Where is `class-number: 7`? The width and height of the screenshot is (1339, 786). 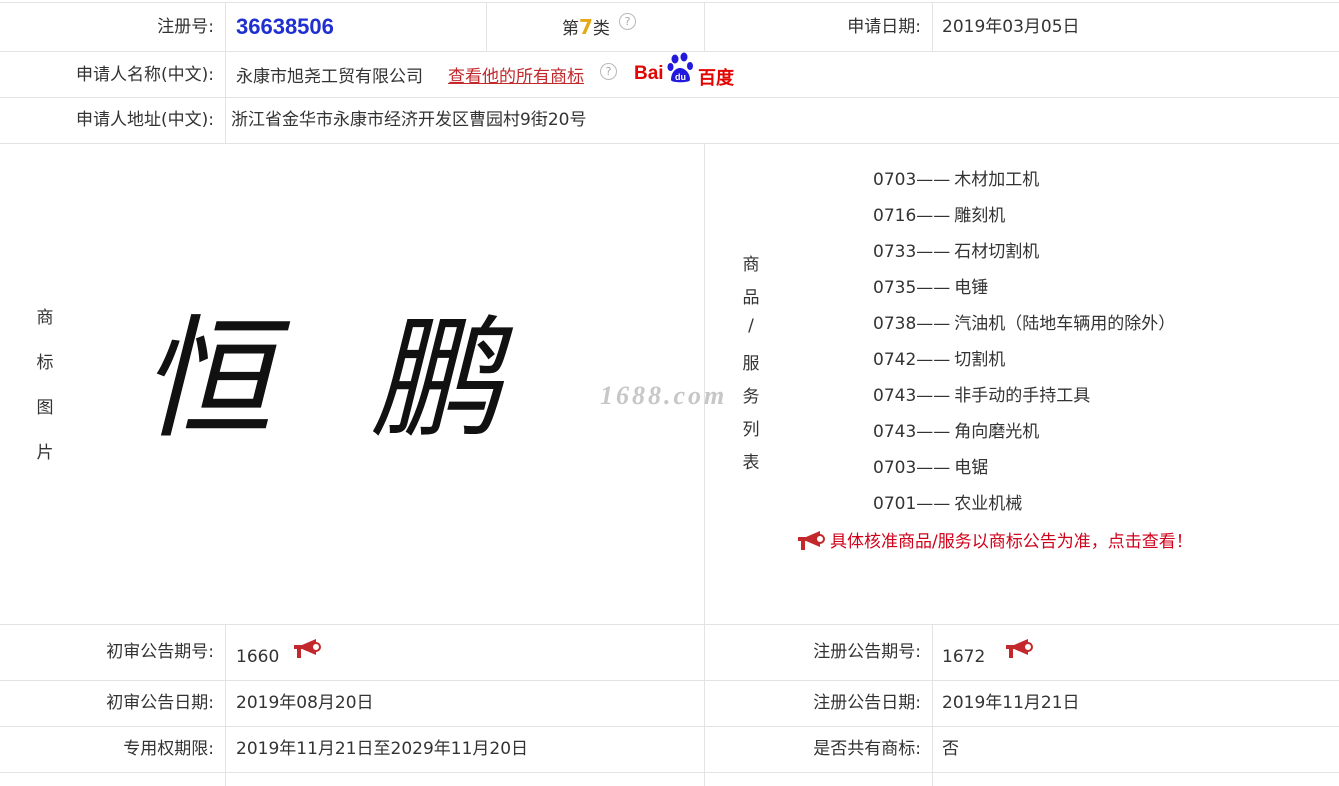
class-number: 7 is located at coordinates (586, 27).